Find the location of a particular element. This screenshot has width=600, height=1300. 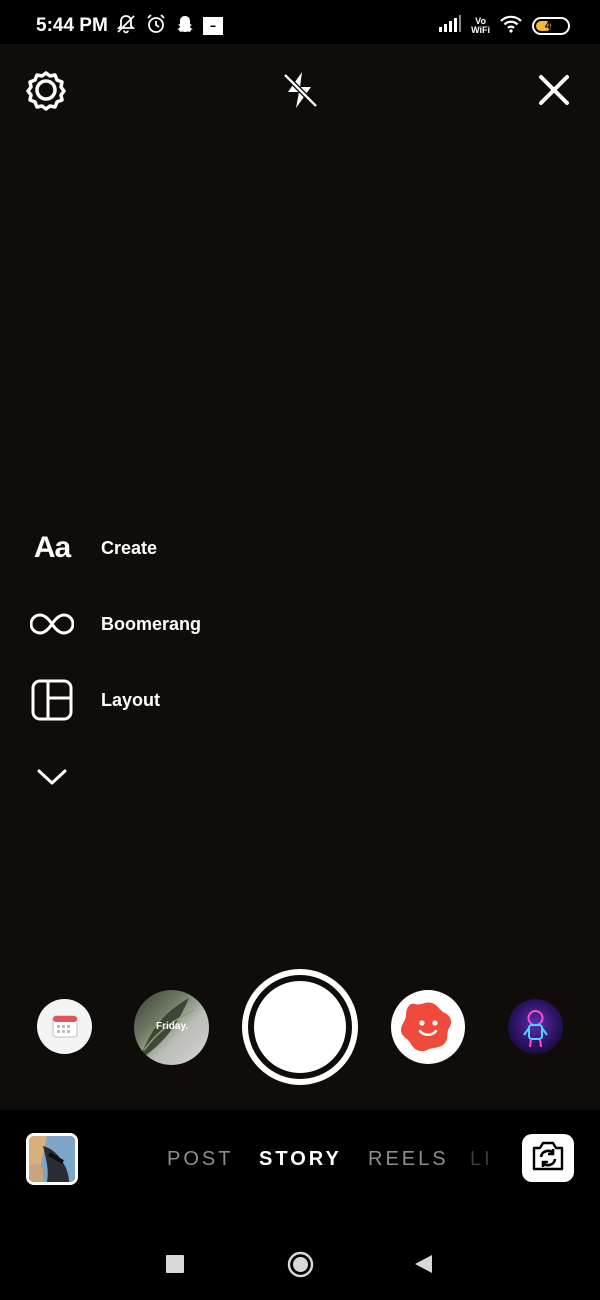

flip-camera-icon is located at coordinates (548, 1158).